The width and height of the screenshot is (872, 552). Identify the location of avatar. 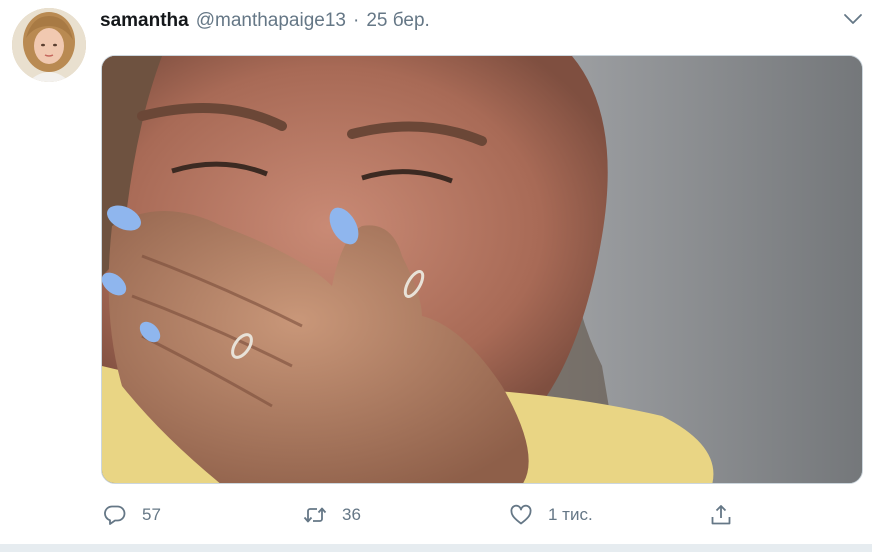
(49, 45).